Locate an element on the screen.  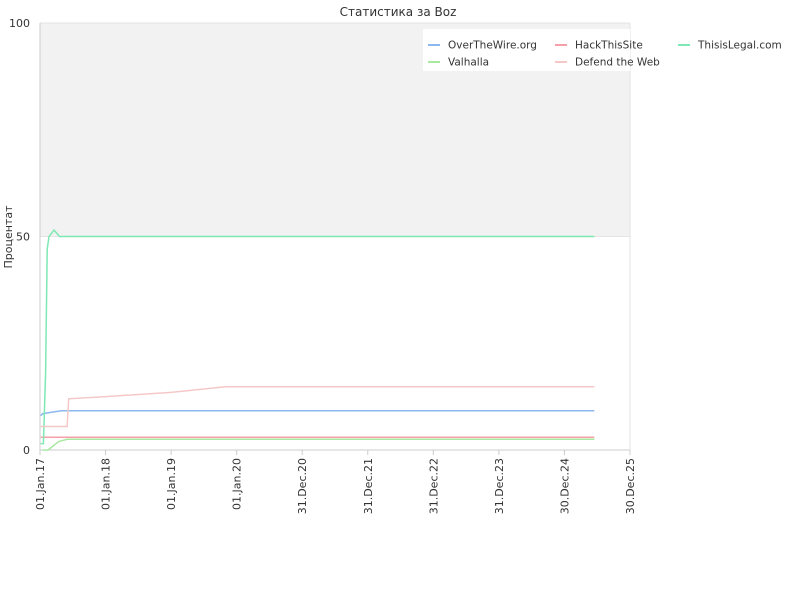
x-tick-label: 30.Dec.25 is located at coordinates (630, 486).